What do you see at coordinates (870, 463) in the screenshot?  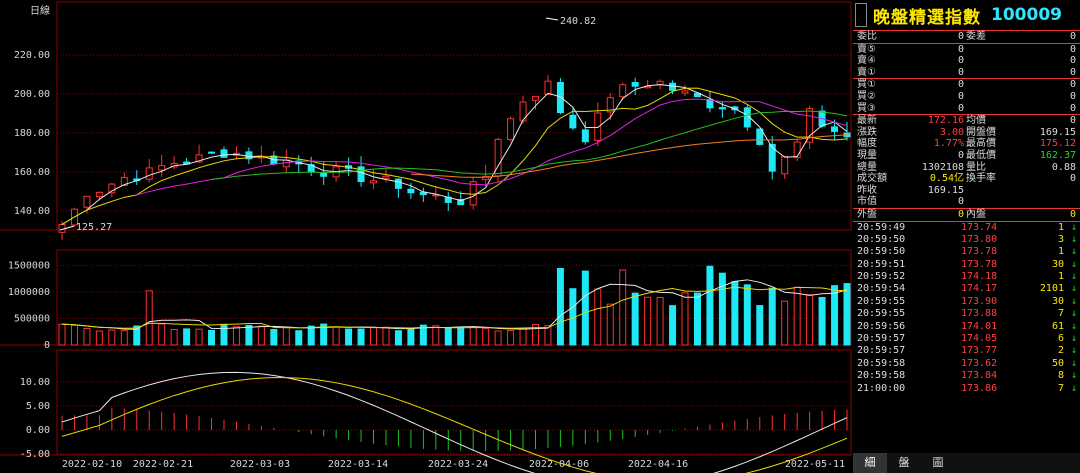 I see `tab-detail: 細` at bounding box center [870, 463].